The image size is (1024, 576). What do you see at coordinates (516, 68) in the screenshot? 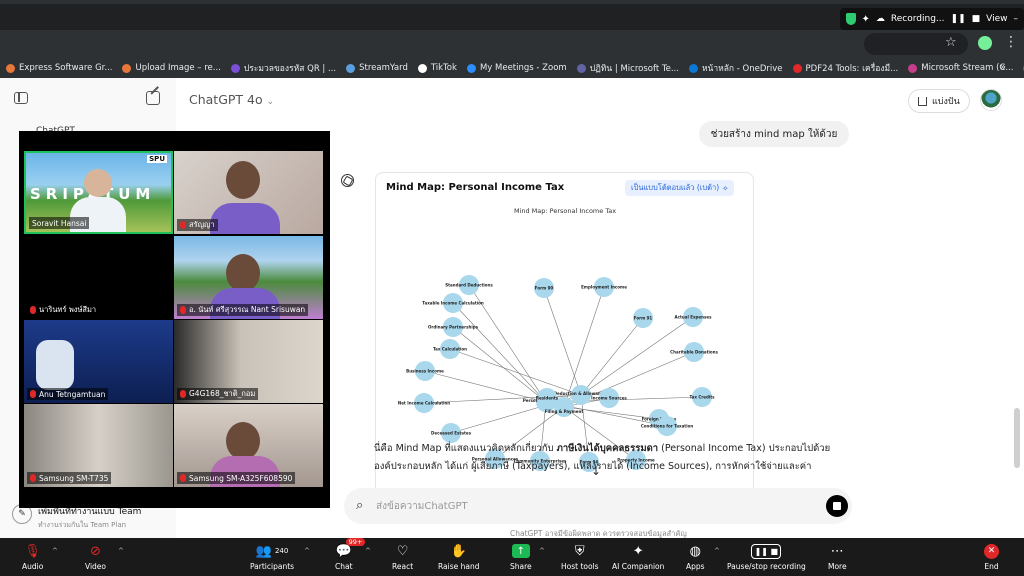
I see `bookmark-item: My Meetings - Zoom` at bounding box center [516, 68].